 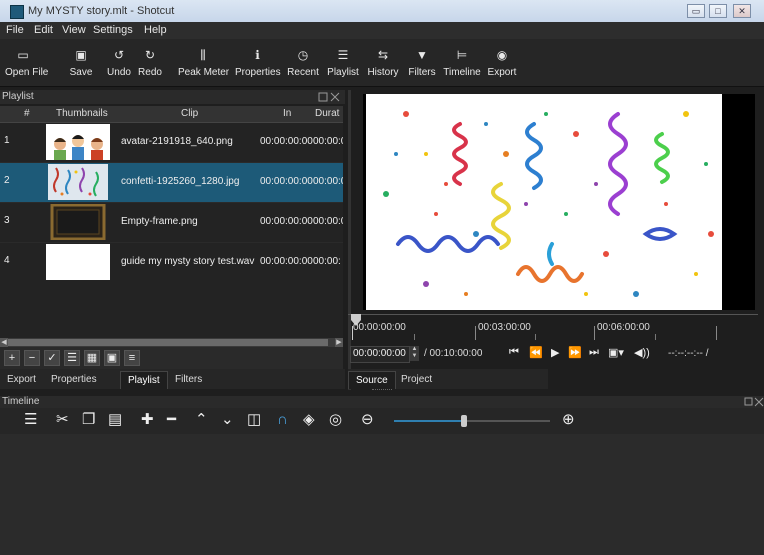 What do you see at coordinates (502, 55) in the screenshot?
I see `export-icon: ◉` at bounding box center [502, 55].